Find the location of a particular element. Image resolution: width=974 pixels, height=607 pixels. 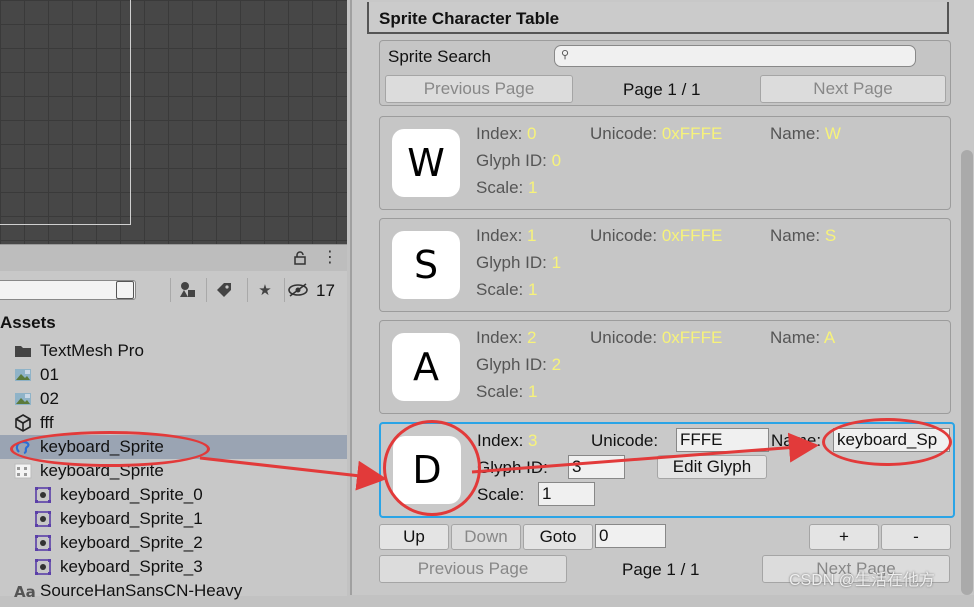

previous-page-button: Previous Page is located at coordinates (479, 89).